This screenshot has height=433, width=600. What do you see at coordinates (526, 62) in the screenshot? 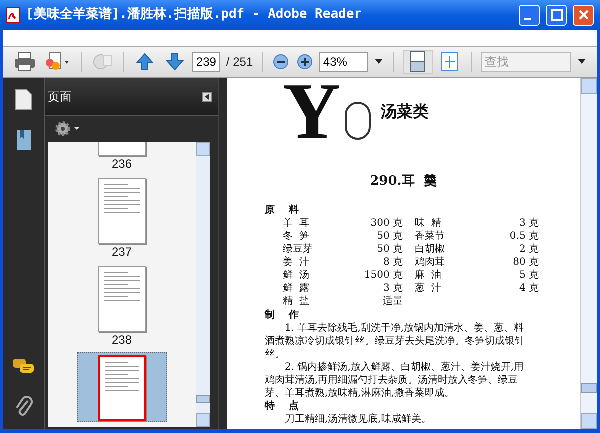
I see `search-field: 查找` at bounding box center [526, 62].